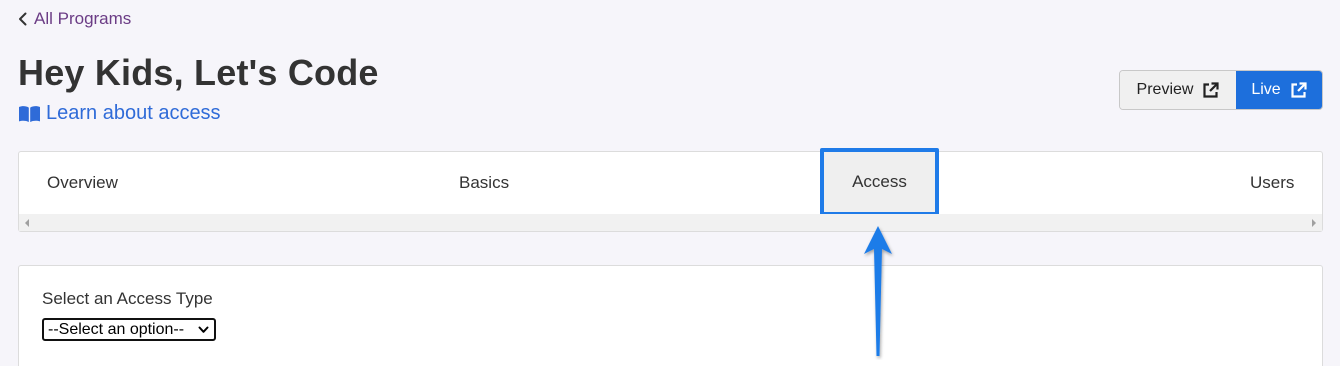  I want to click on annotation-arrow-icon, so click(878, 291).